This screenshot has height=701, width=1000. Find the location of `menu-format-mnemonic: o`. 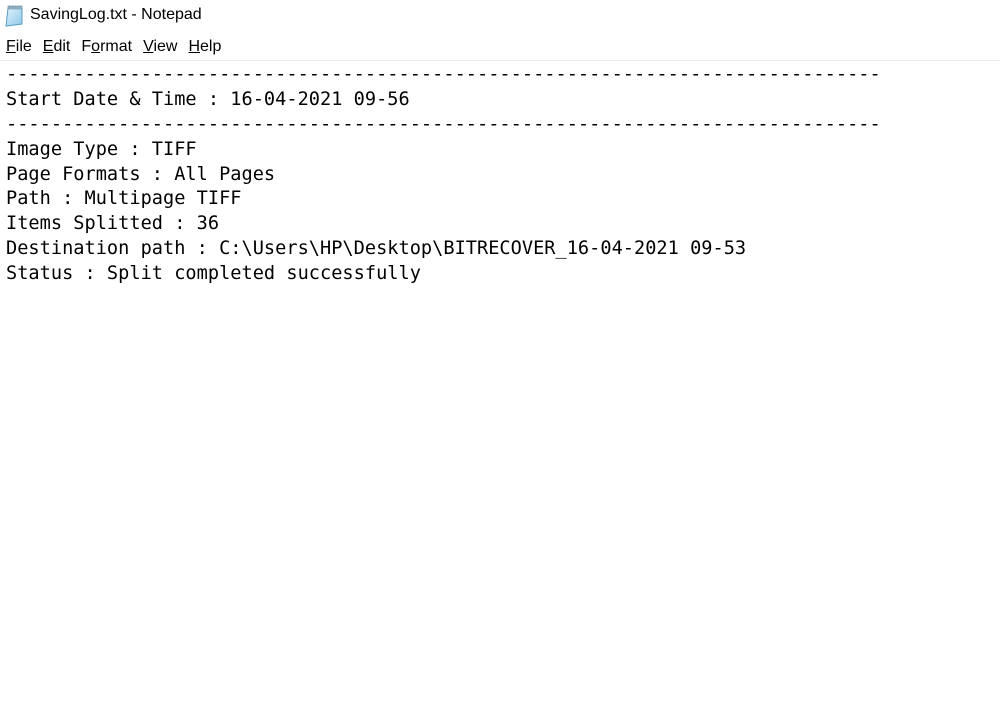

menu-format-mnemonic: o is located at coordinates (96, 46).